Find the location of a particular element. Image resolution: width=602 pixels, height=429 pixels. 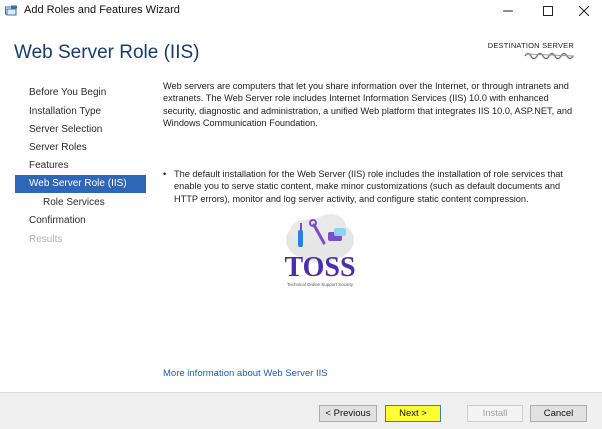

install-button: Install is located at coordinates (495, 413).